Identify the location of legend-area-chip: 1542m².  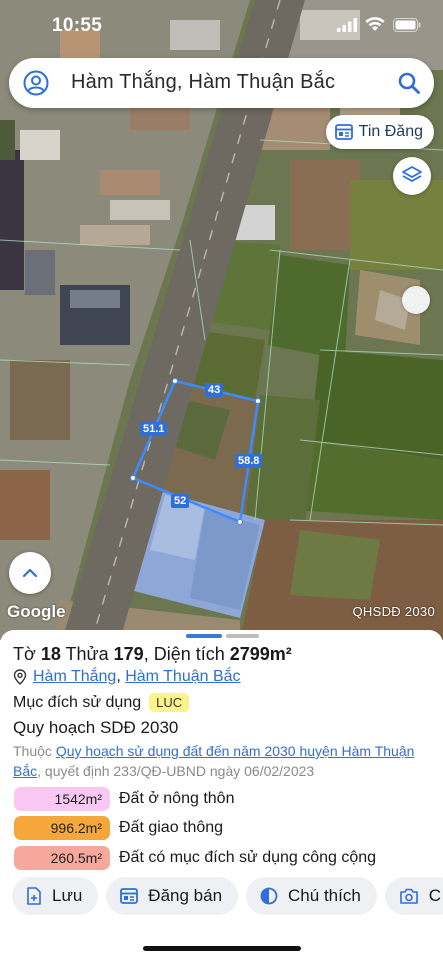
(62, 799).